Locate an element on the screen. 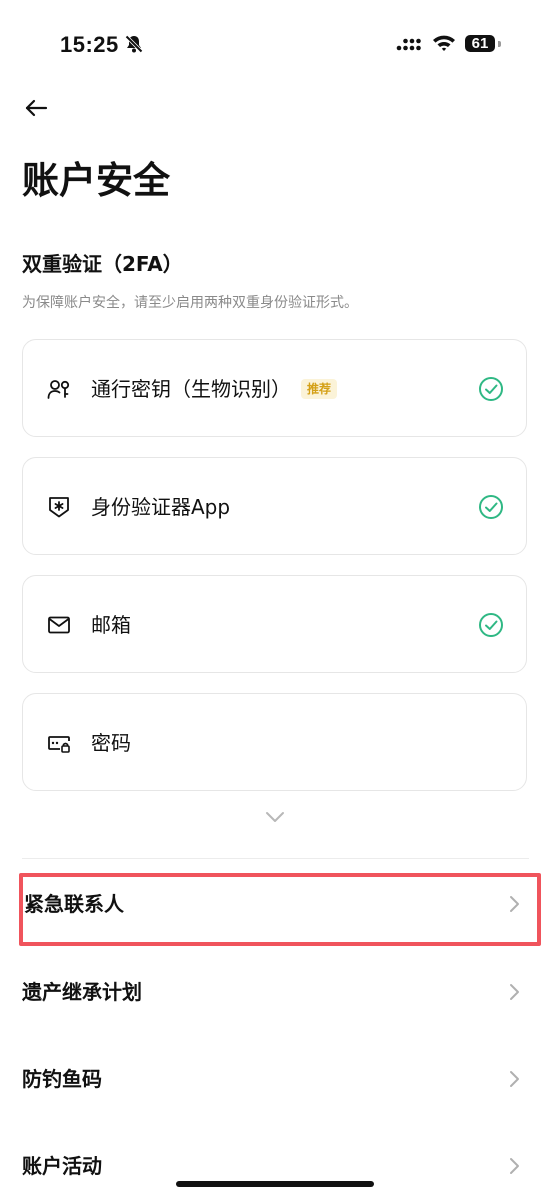 The width and height of the screenshot is (551, 1200). authenticator-label: 身份验证器App is located at coordinates (161, 507).